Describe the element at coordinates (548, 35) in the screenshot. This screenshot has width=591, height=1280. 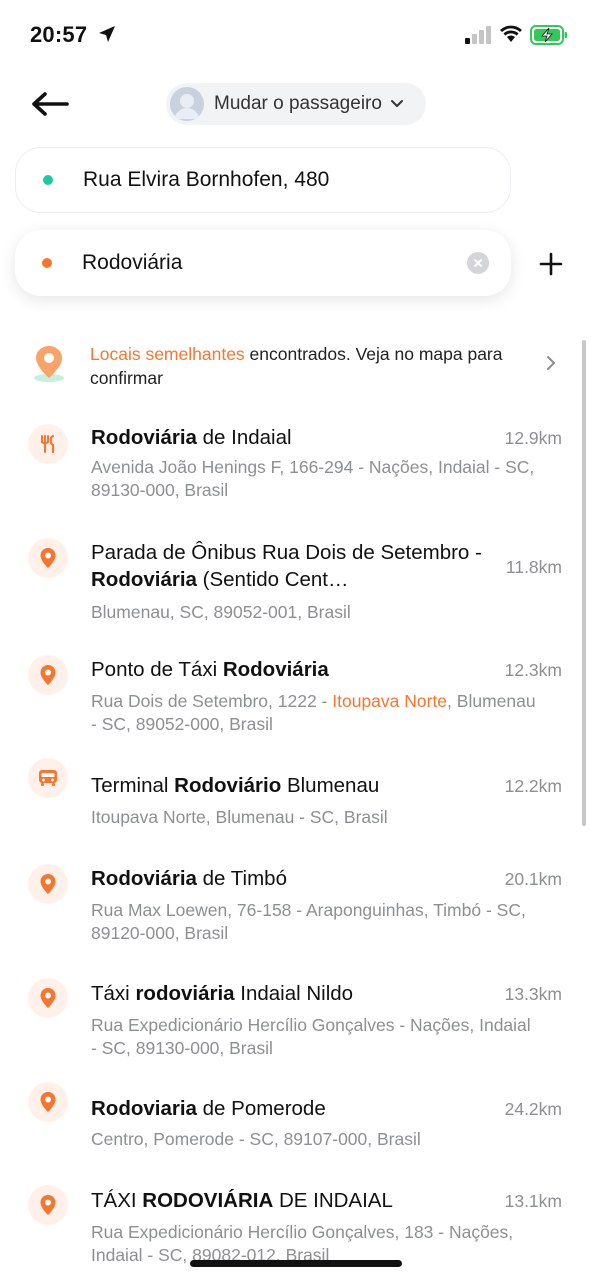
I see `battery-charging-icon` at that location.